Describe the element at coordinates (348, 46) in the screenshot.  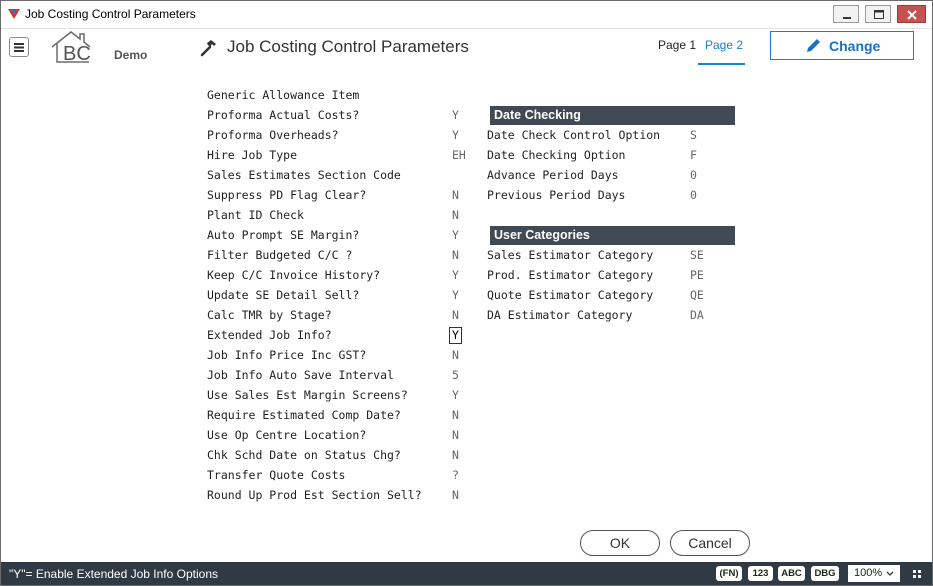
I see `page-title: Job Costing Control Parameters` at that location.